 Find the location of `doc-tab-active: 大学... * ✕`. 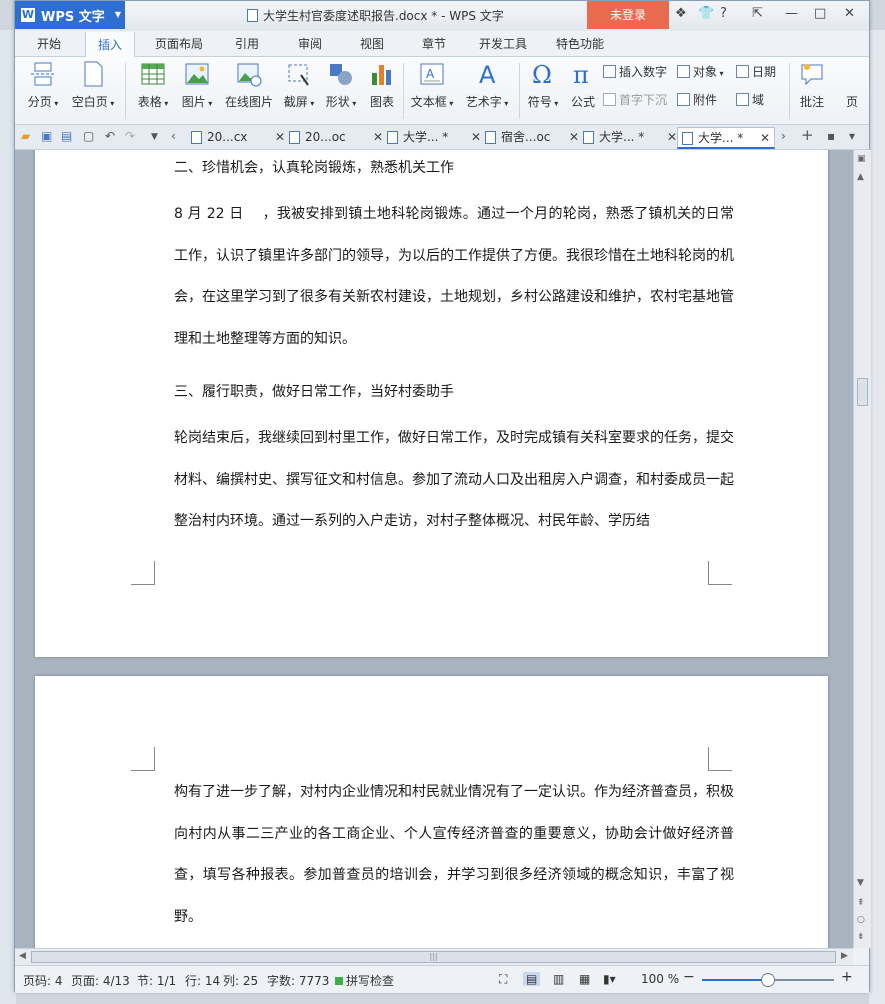

doc-tab-active: 大学... * ✕ is located at coordinates (726, 138).